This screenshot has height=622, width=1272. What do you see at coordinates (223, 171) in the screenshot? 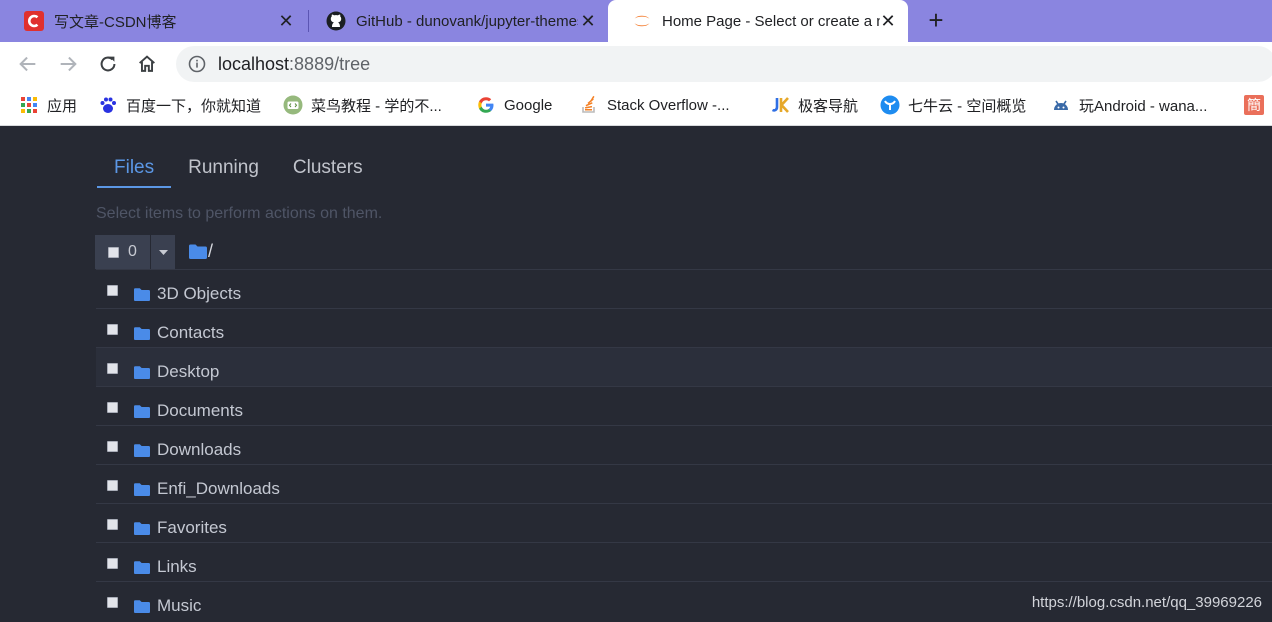
I see `tab-running: Running` at bounding box center [223, 171].